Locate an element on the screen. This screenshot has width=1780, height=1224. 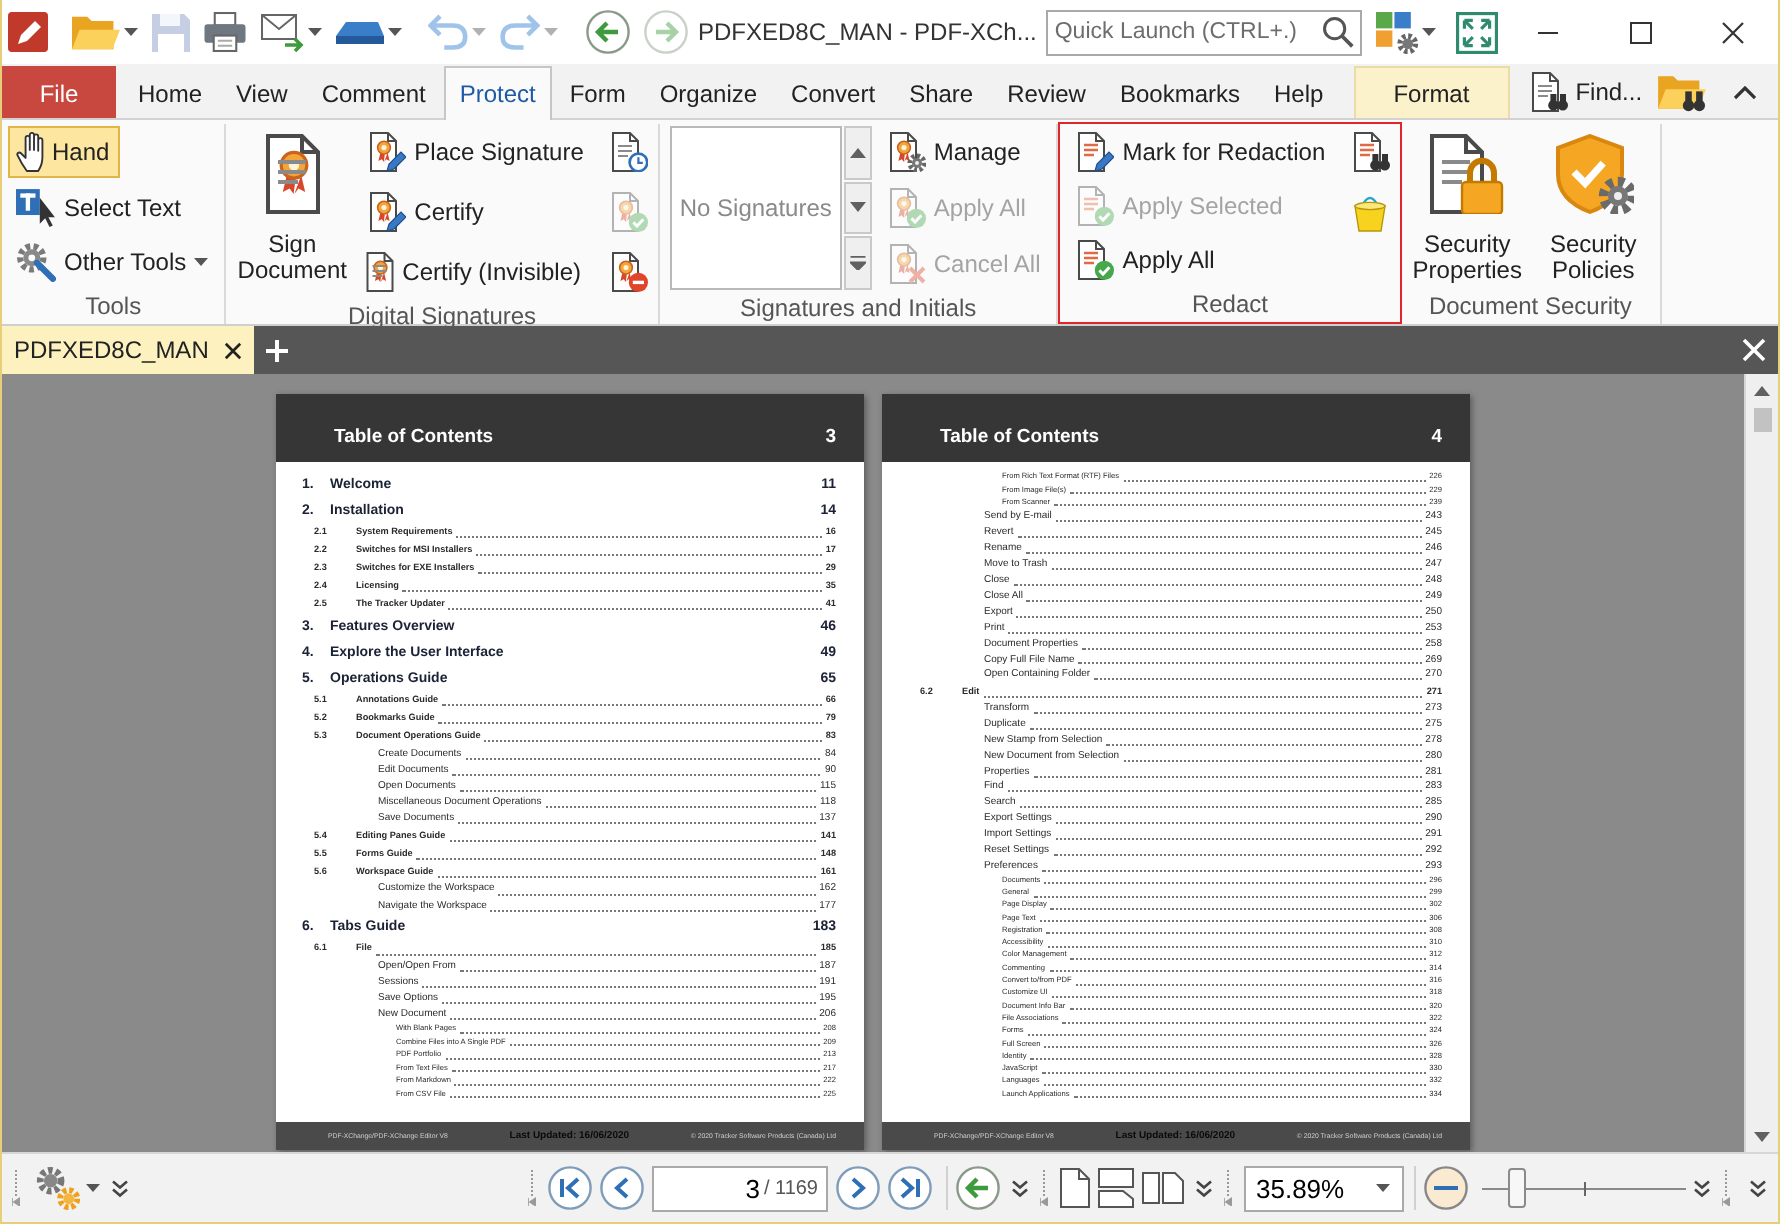
previous-page-button is located at coordinates (622, 1188).